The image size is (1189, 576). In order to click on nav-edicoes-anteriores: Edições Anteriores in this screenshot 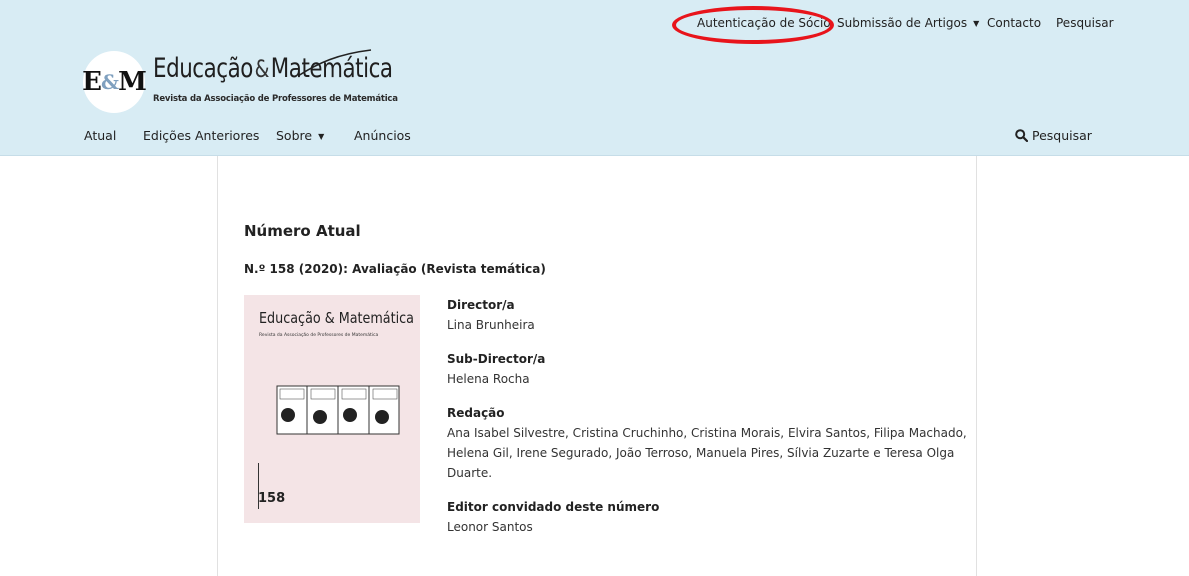, I will do `click(201, 135)`.